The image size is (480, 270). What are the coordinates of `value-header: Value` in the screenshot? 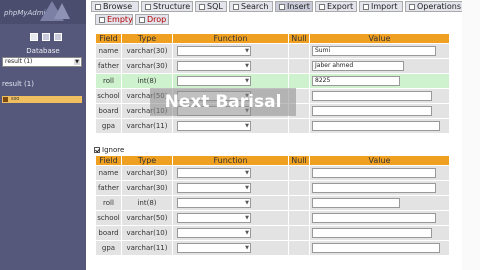 It's located at (379, 160).